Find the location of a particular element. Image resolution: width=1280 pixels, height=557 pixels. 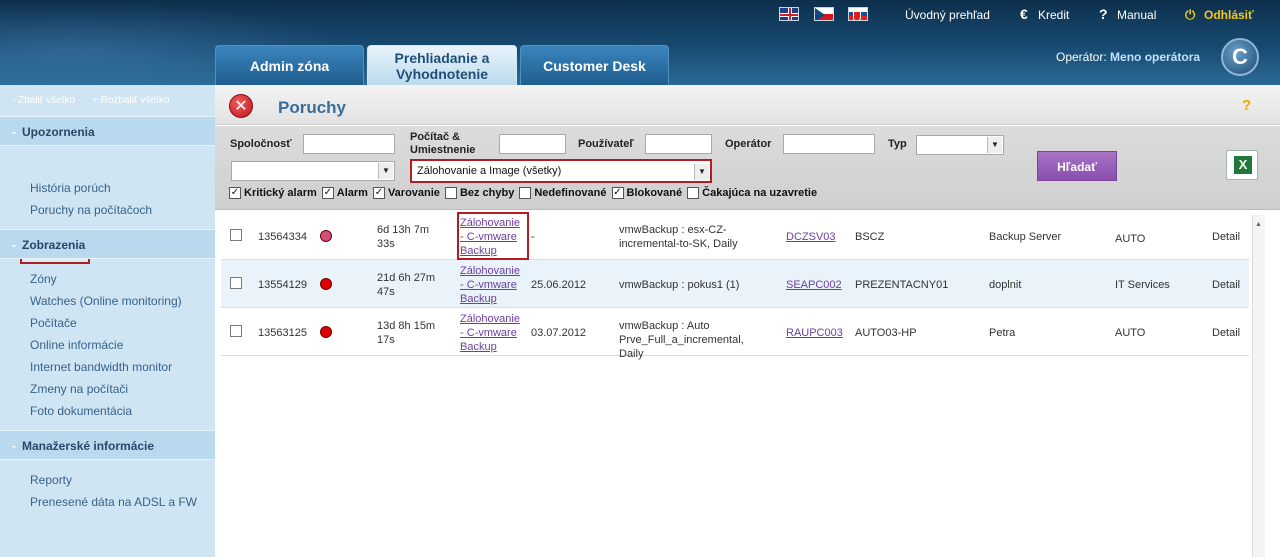

sidebar-item-adsl-data: Prenesené dáta na ADSL a FW is located at coordinates (113, 502).